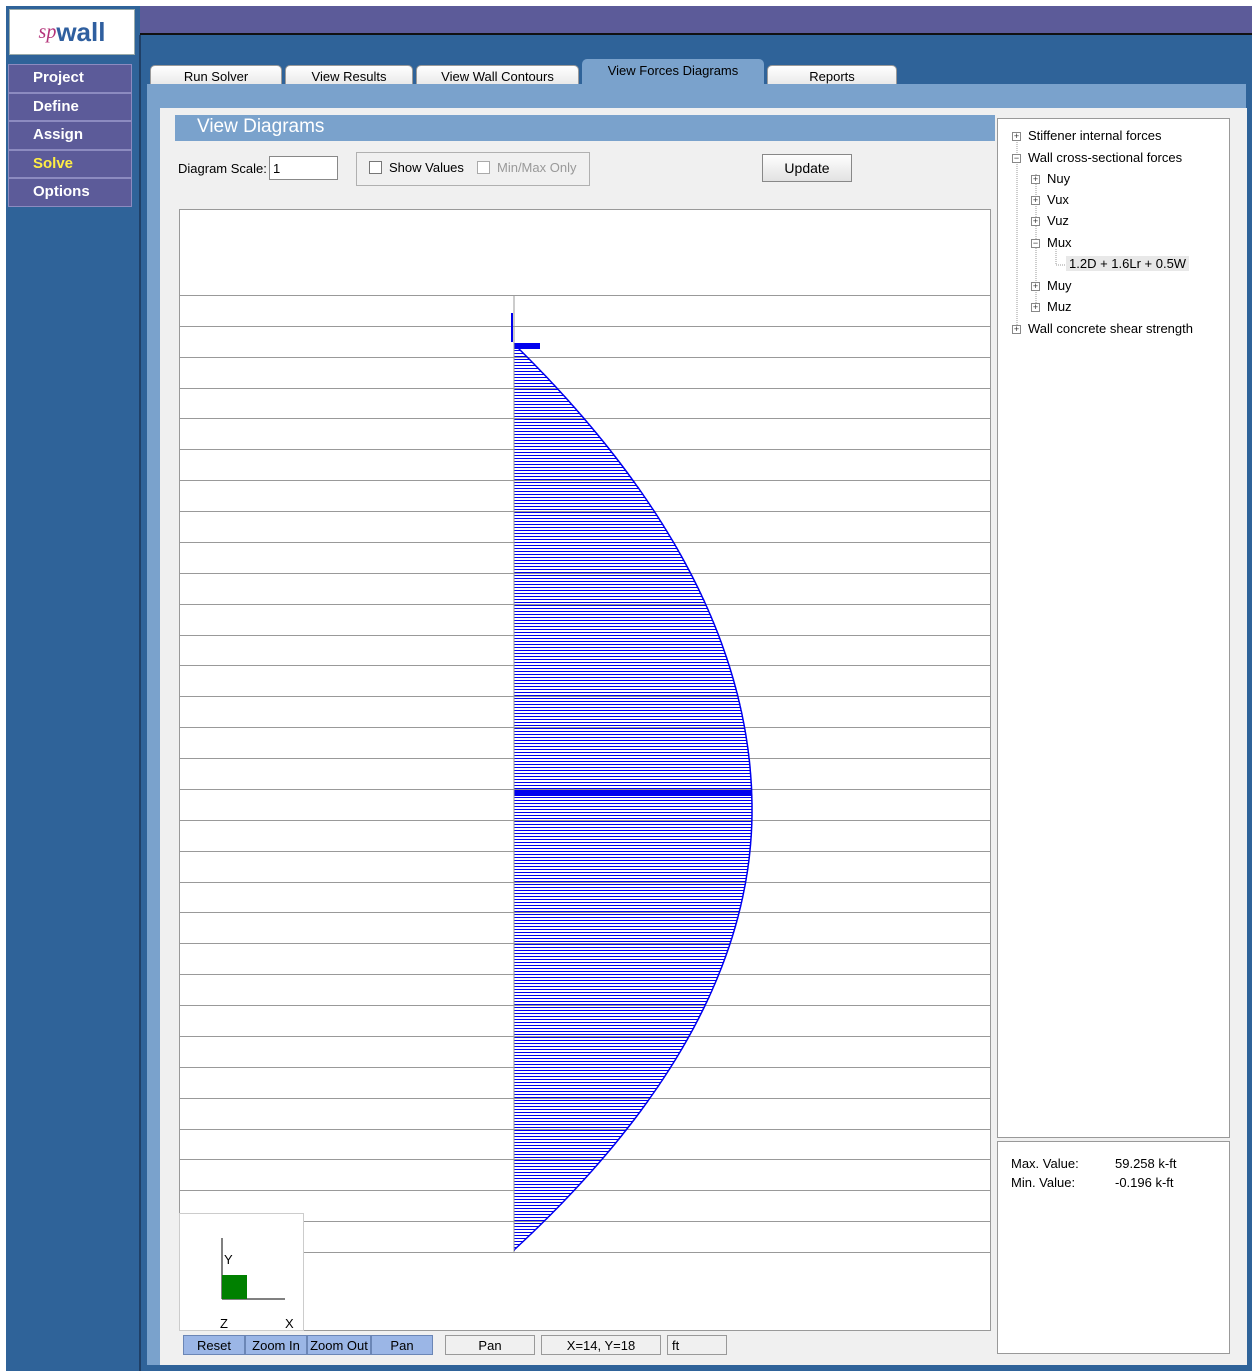 This screenshot has width=1252, height=1371. I want to click on menu-item-options: Options, so click(70, 192).